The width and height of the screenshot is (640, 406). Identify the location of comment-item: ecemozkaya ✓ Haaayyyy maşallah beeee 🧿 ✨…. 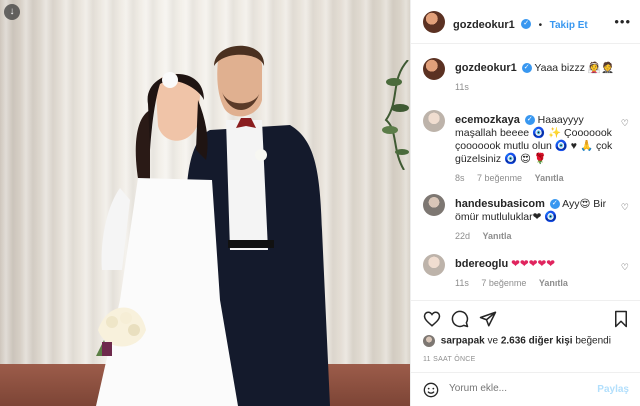
(525, 149).